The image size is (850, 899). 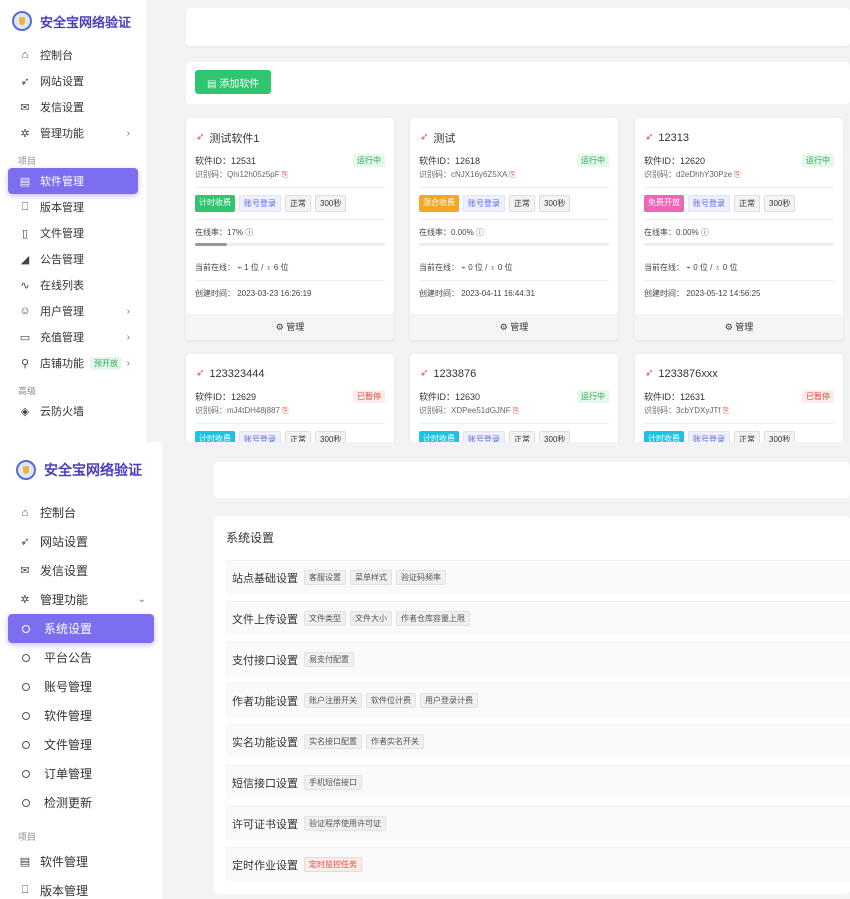 What do you see at coordinates (538, 782) in the screenshot?
I see `settings-row: 短信接口设置 手机短信接口` at bounding box center [538, 782].